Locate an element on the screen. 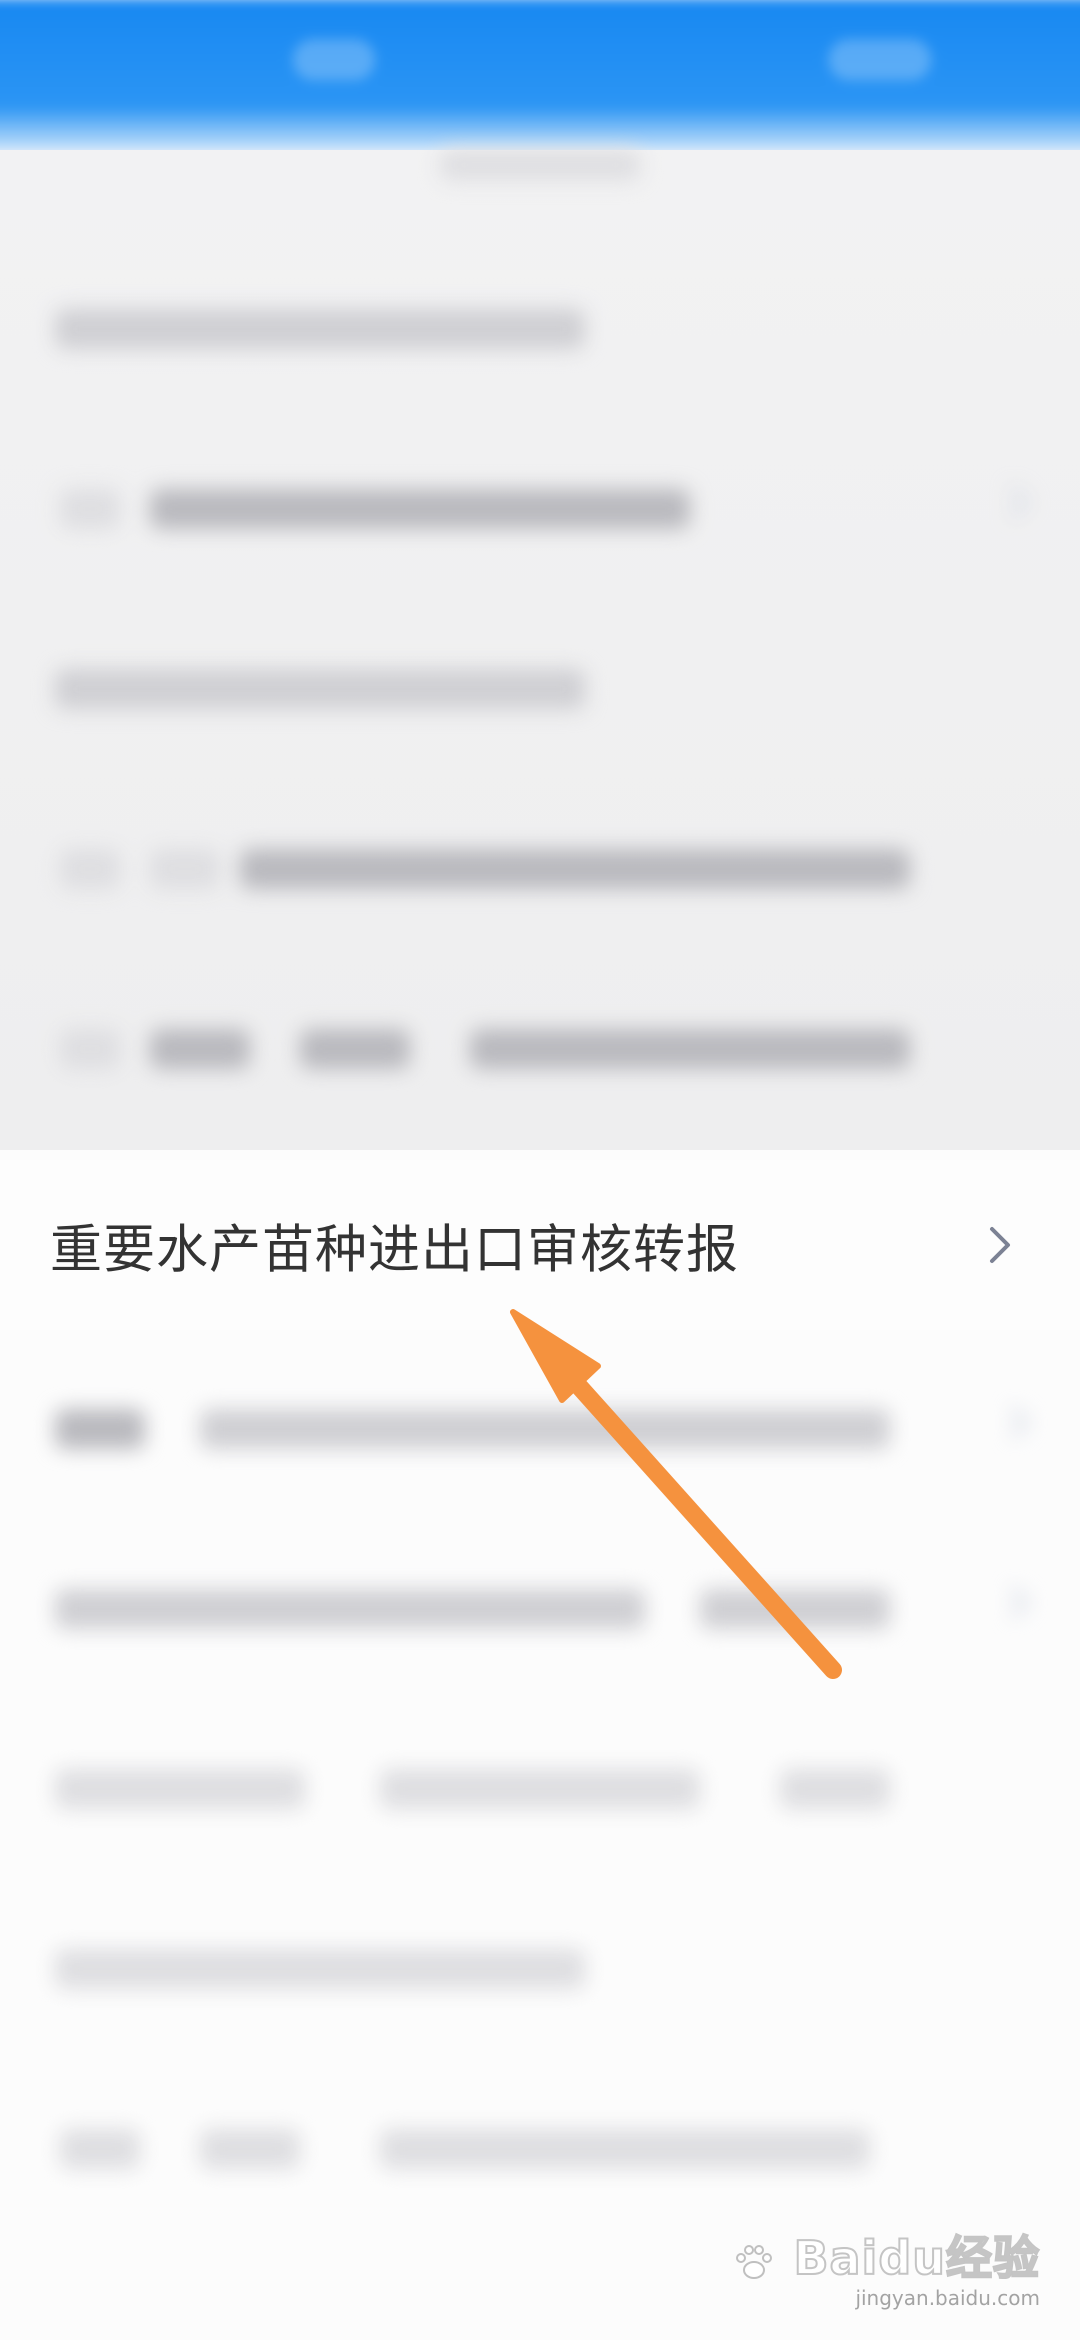 Image resolution: width=1080 pixels, height=2340 pixels. list-item-aquatic-seed-import-export: 重要水产苗种进出口审核转报 is located at coordinates (540, 1245).